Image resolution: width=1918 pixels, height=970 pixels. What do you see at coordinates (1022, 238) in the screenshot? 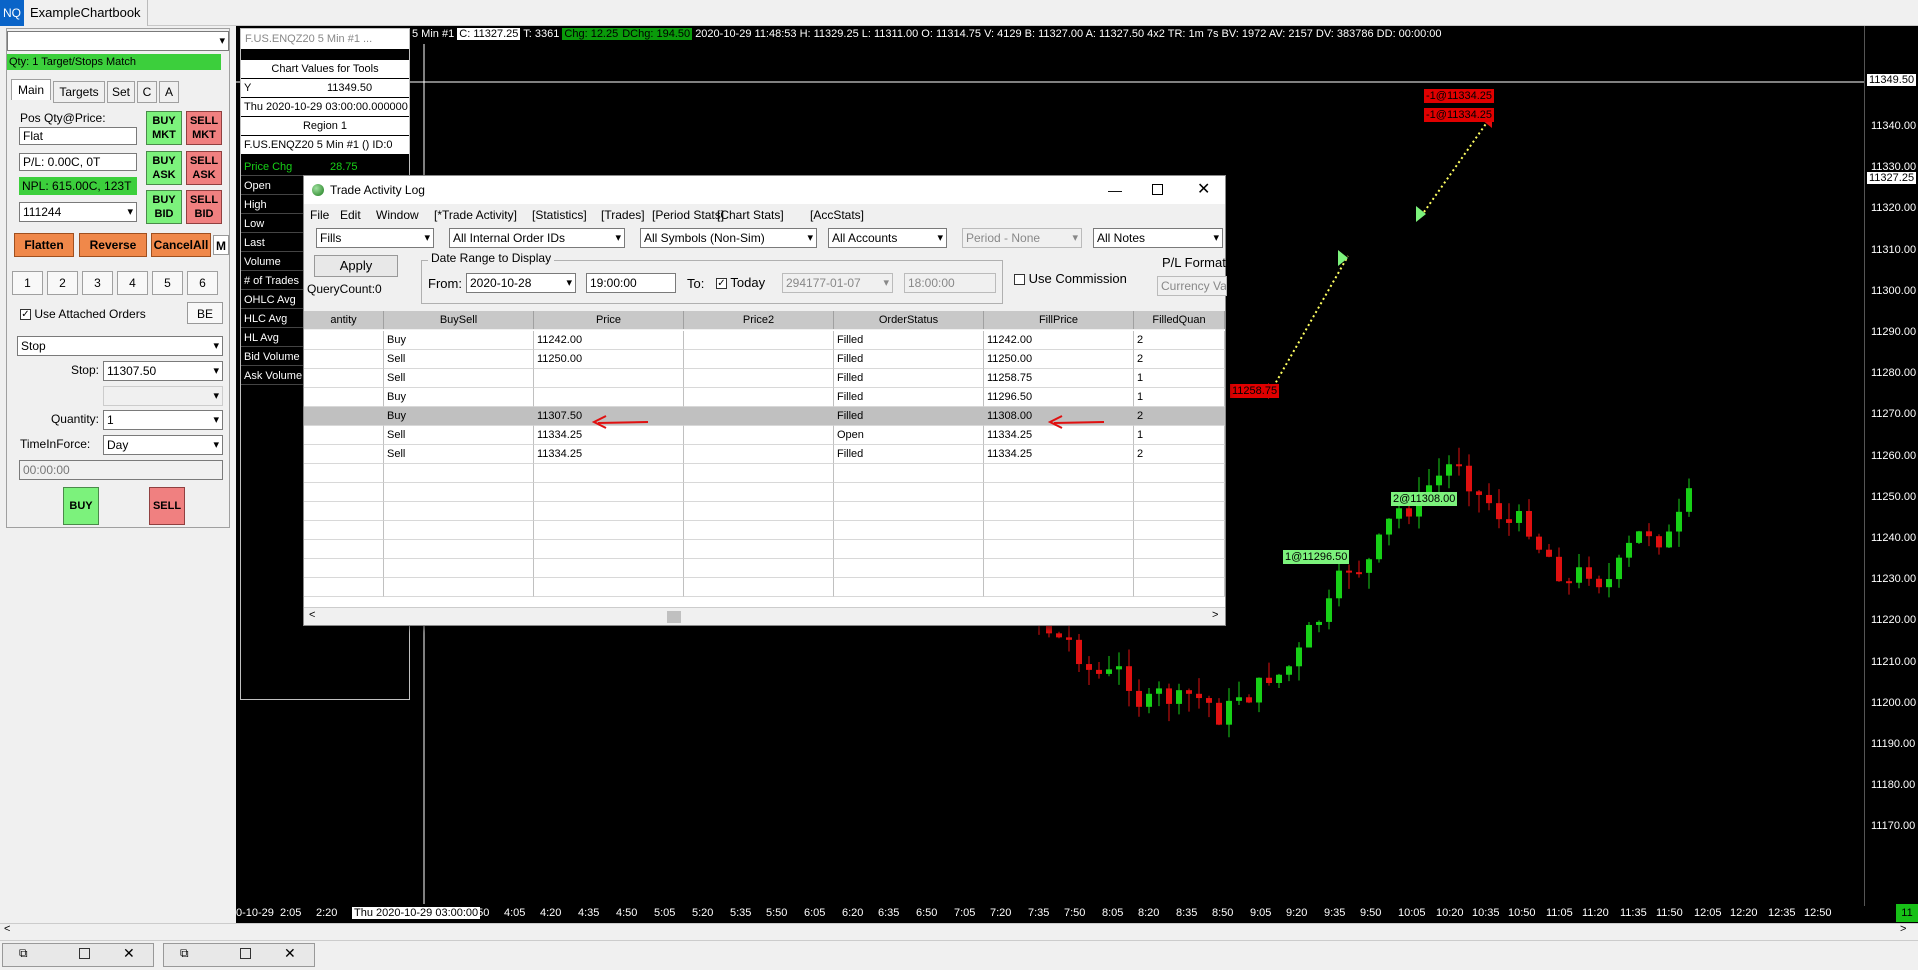
I see `period-select: Period - None` at bounding box center [1022, 238].